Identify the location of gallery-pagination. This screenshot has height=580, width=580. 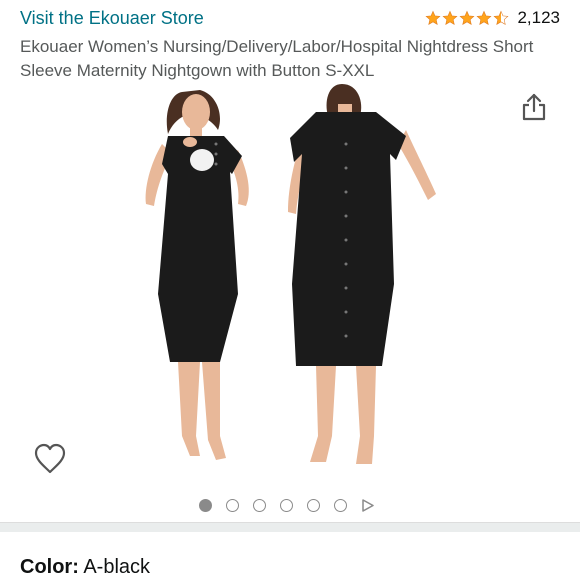
(286, 505).